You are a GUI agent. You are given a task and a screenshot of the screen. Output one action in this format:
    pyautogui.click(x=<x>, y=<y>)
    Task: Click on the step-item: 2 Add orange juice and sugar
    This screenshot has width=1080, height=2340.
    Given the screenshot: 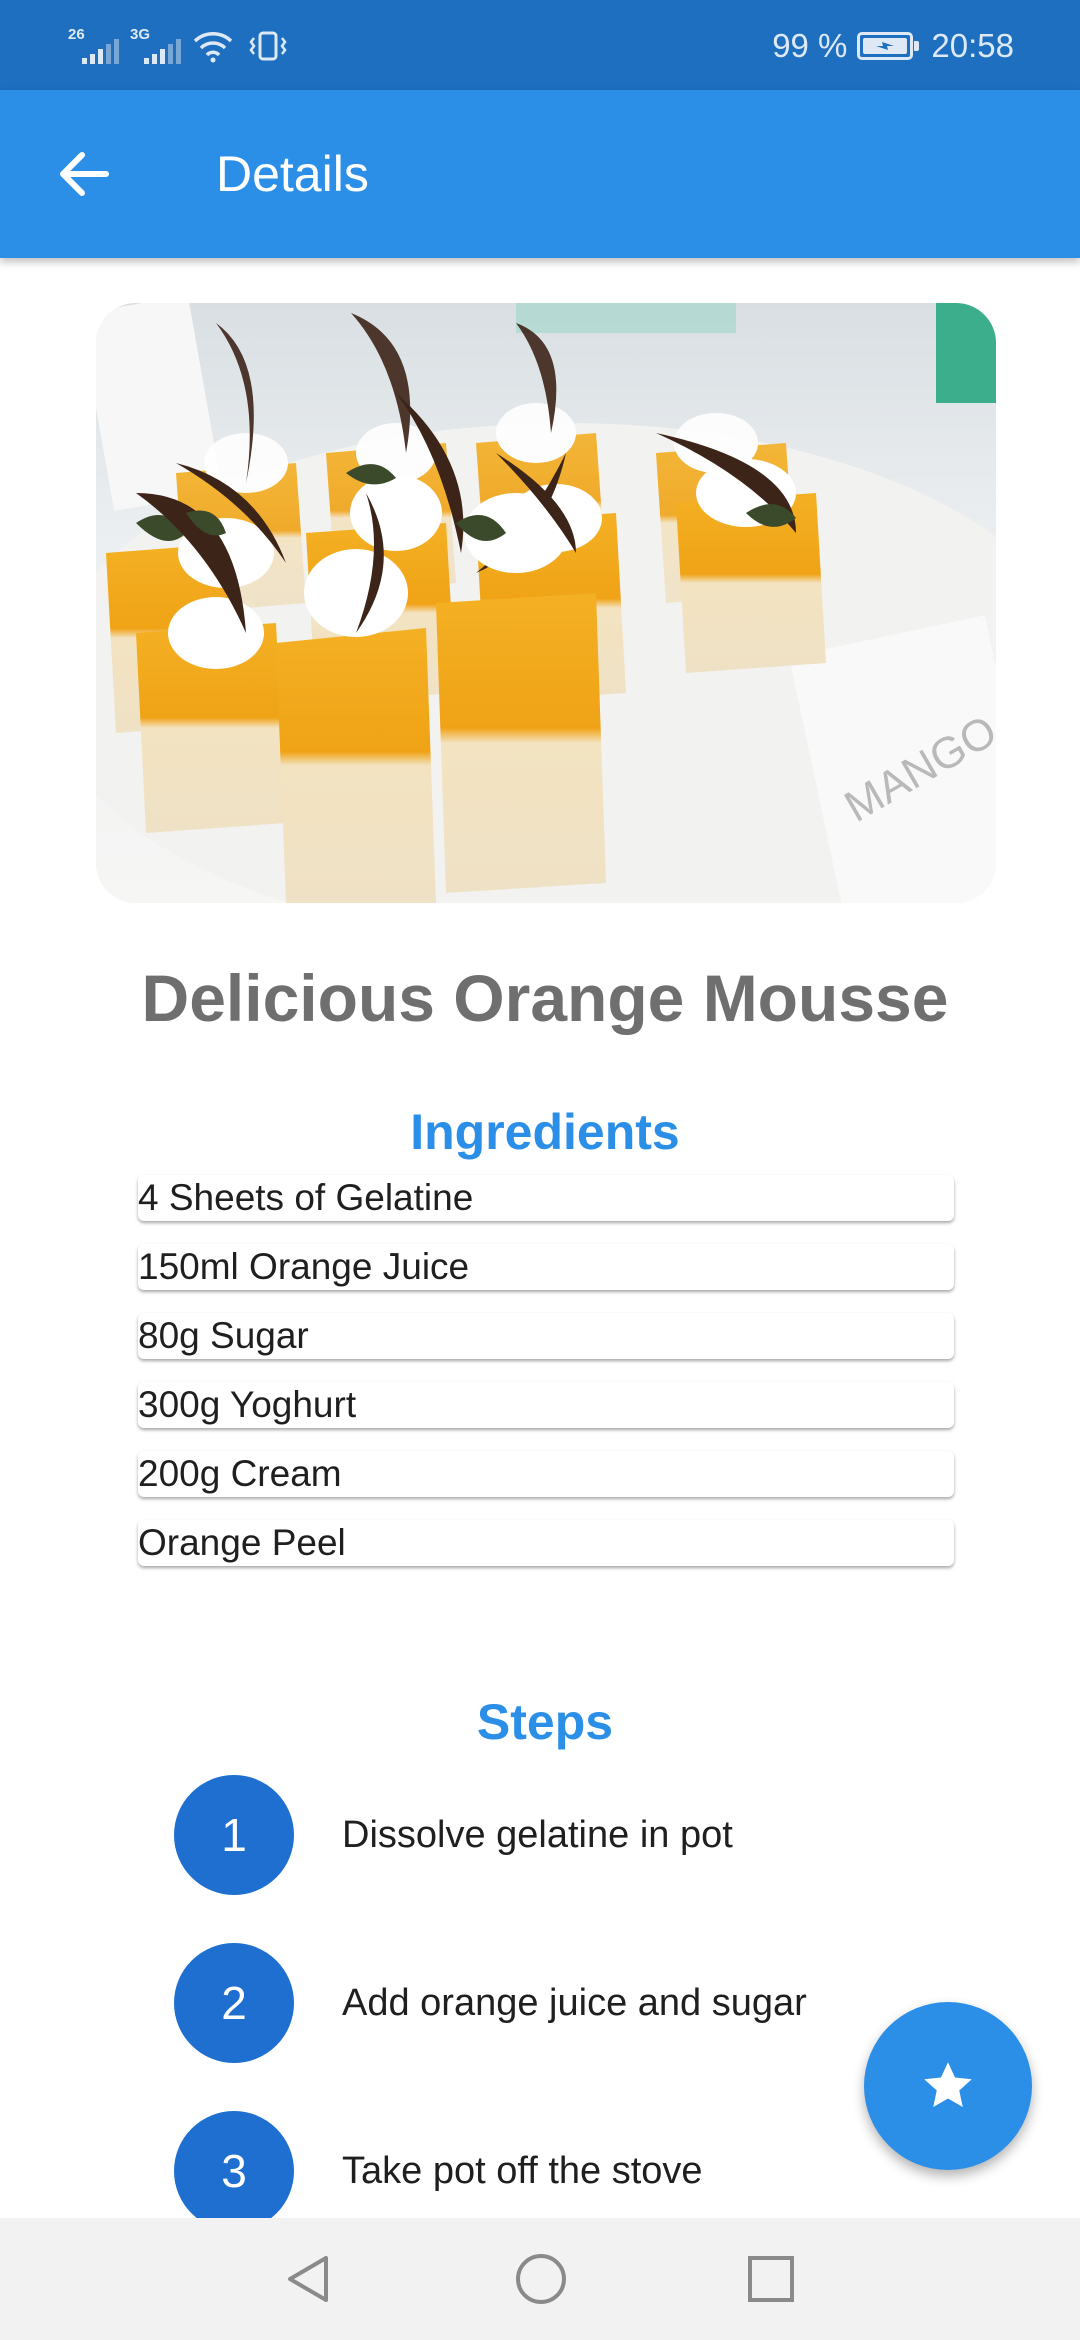 What is the action you would take?
    pyautogui.click(x=574, y=2003)
    